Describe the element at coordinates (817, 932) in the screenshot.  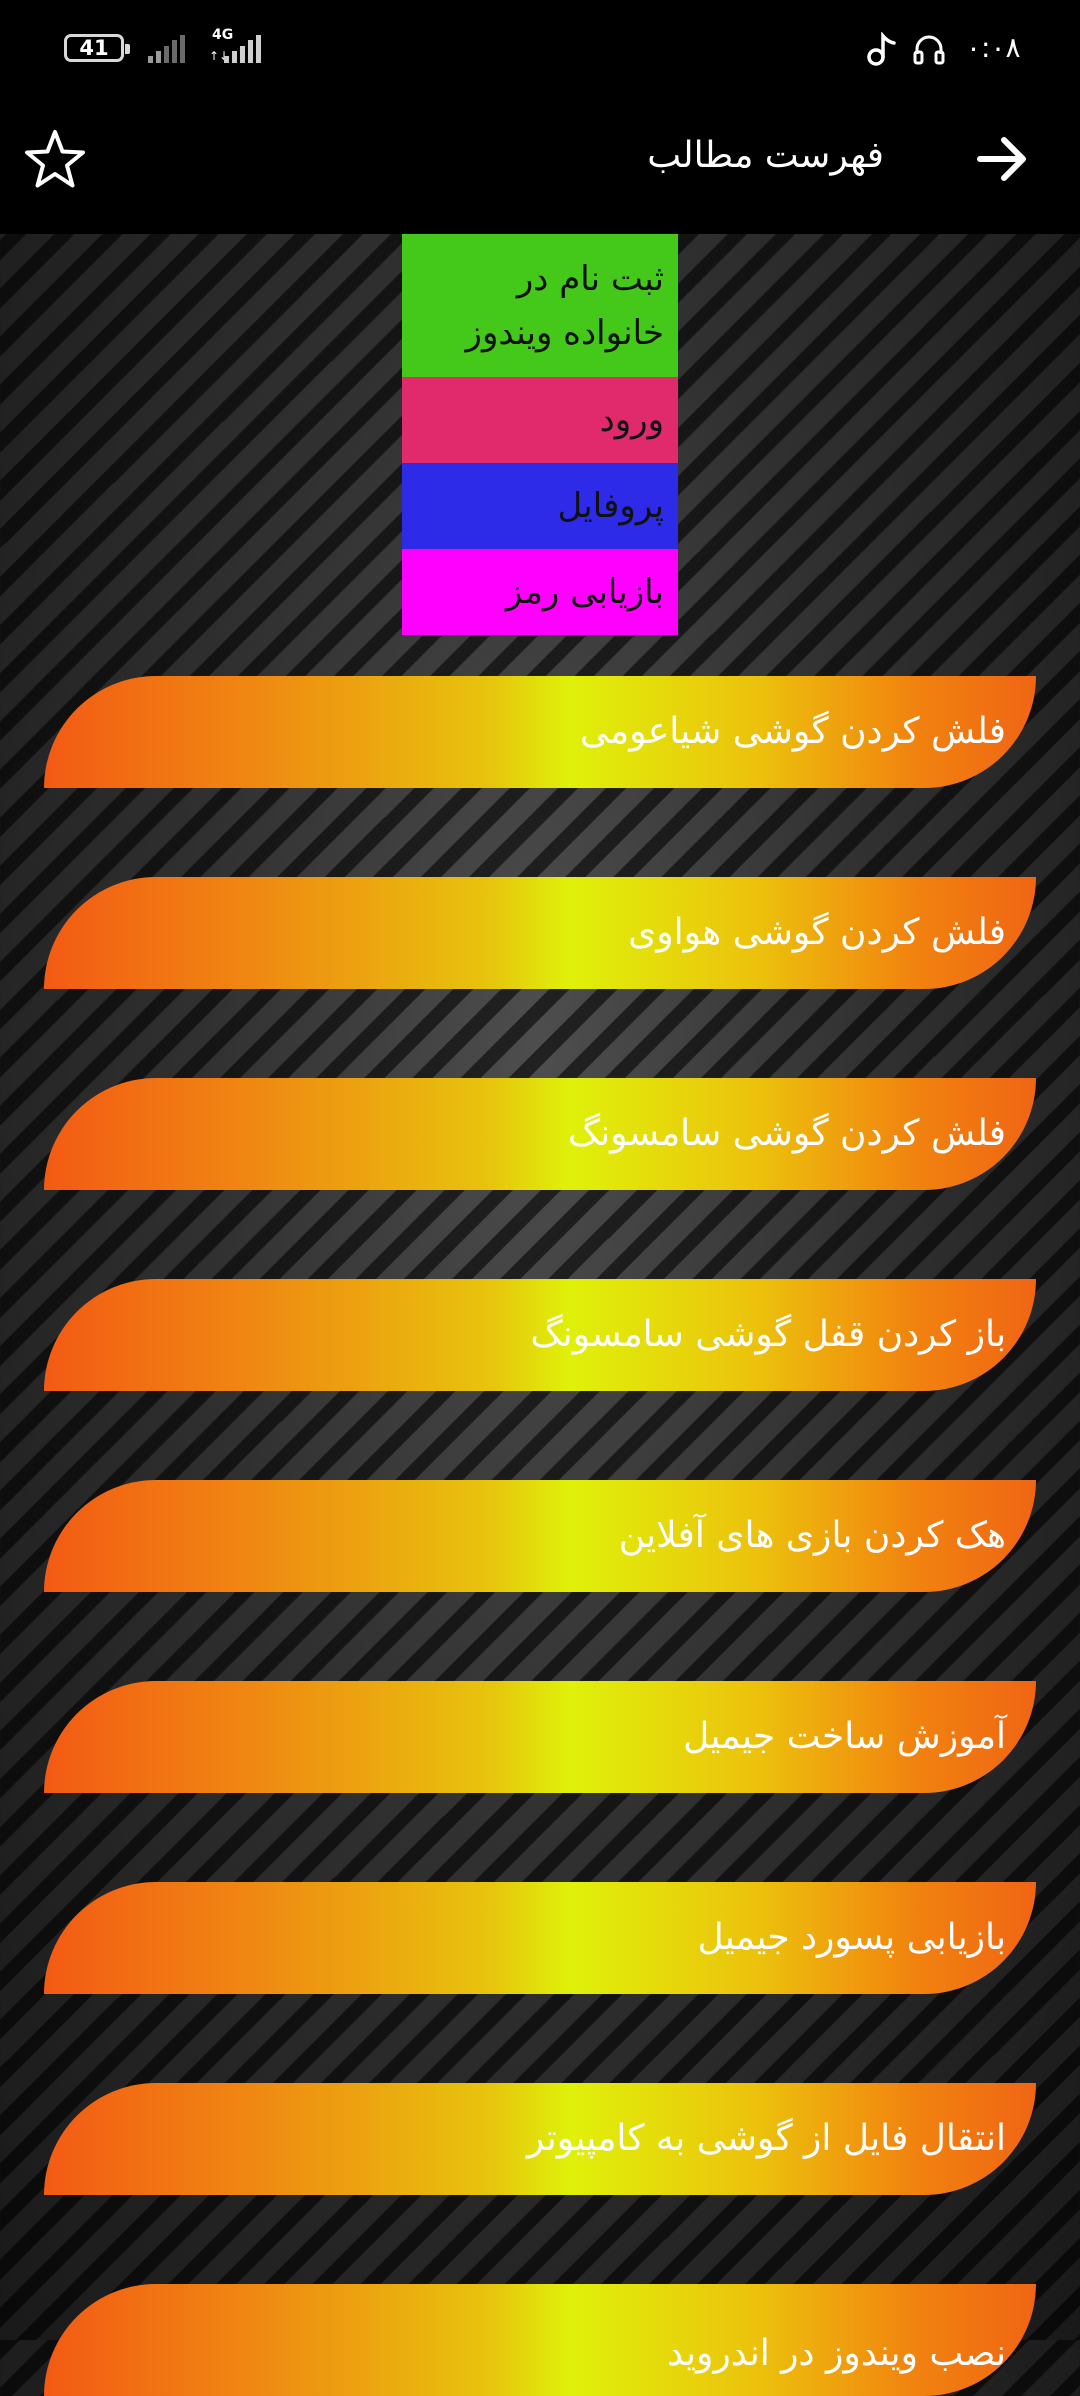
I see `list-item-label: فلش کردن گوشی هواوی` at that location.